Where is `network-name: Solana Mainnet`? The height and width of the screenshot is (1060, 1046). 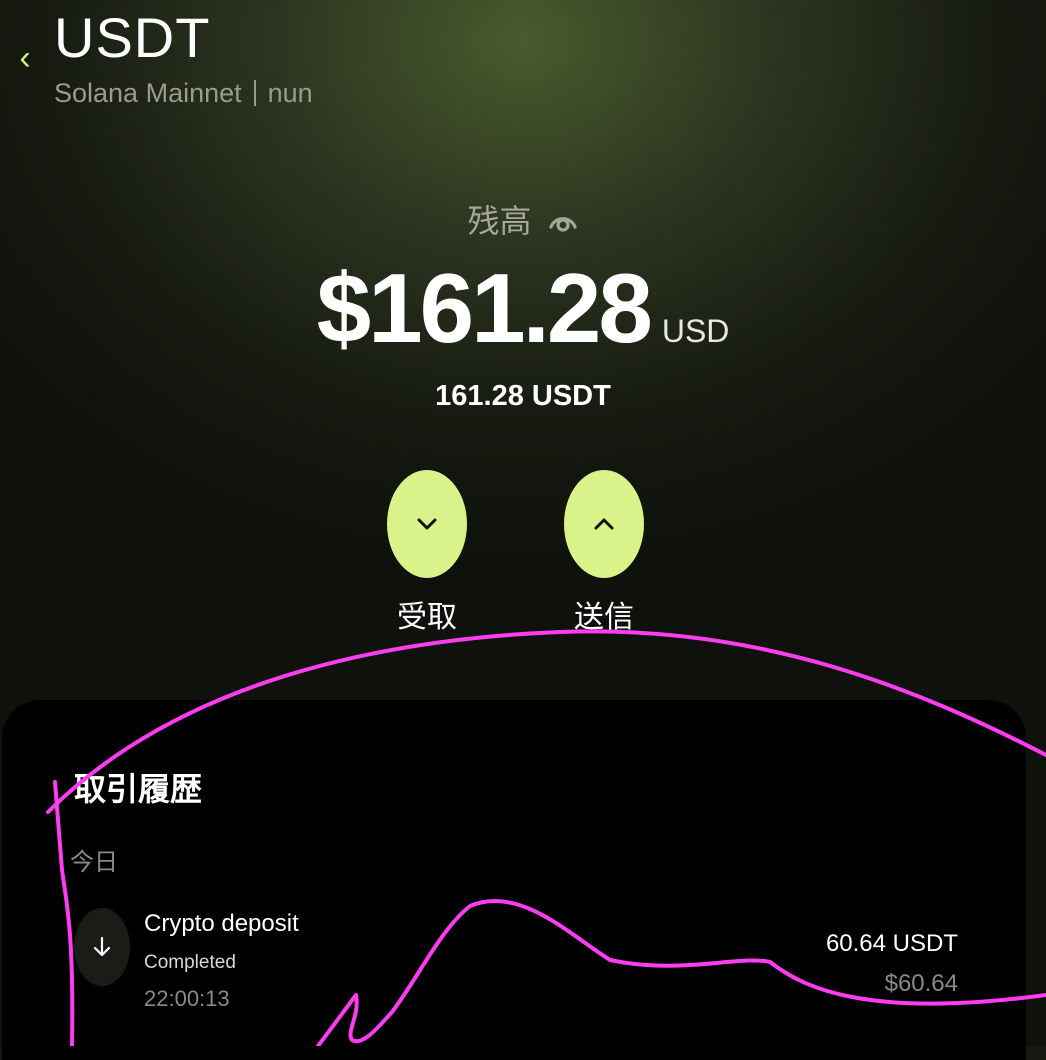
network-name: Solana Mainnet is located at coordinates (148, 93).